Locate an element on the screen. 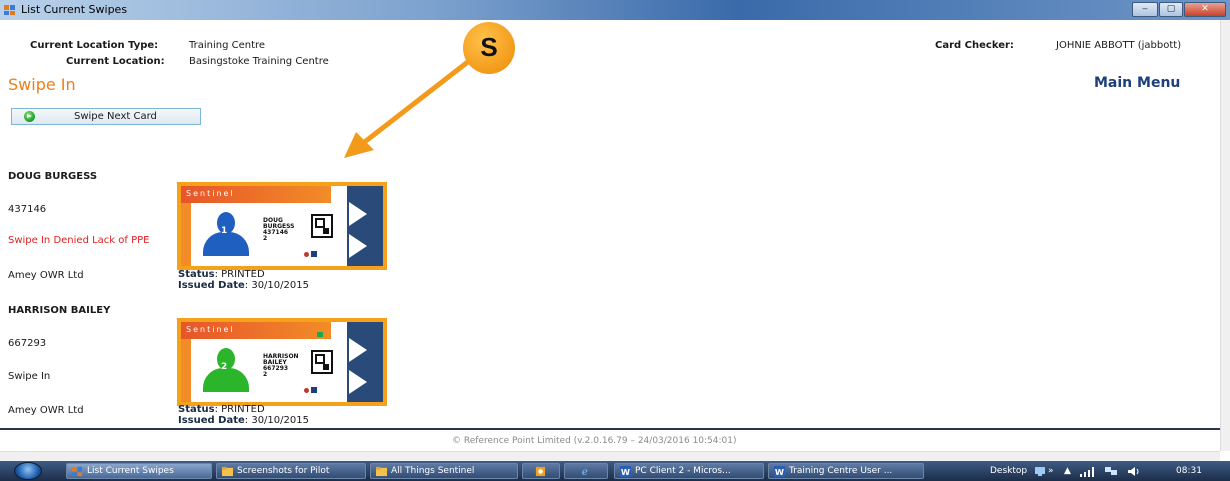 Image resolution: width=1230 pixels, height=481 pixels. maximize-button: ▢ is located at coordinates (1171, 9).